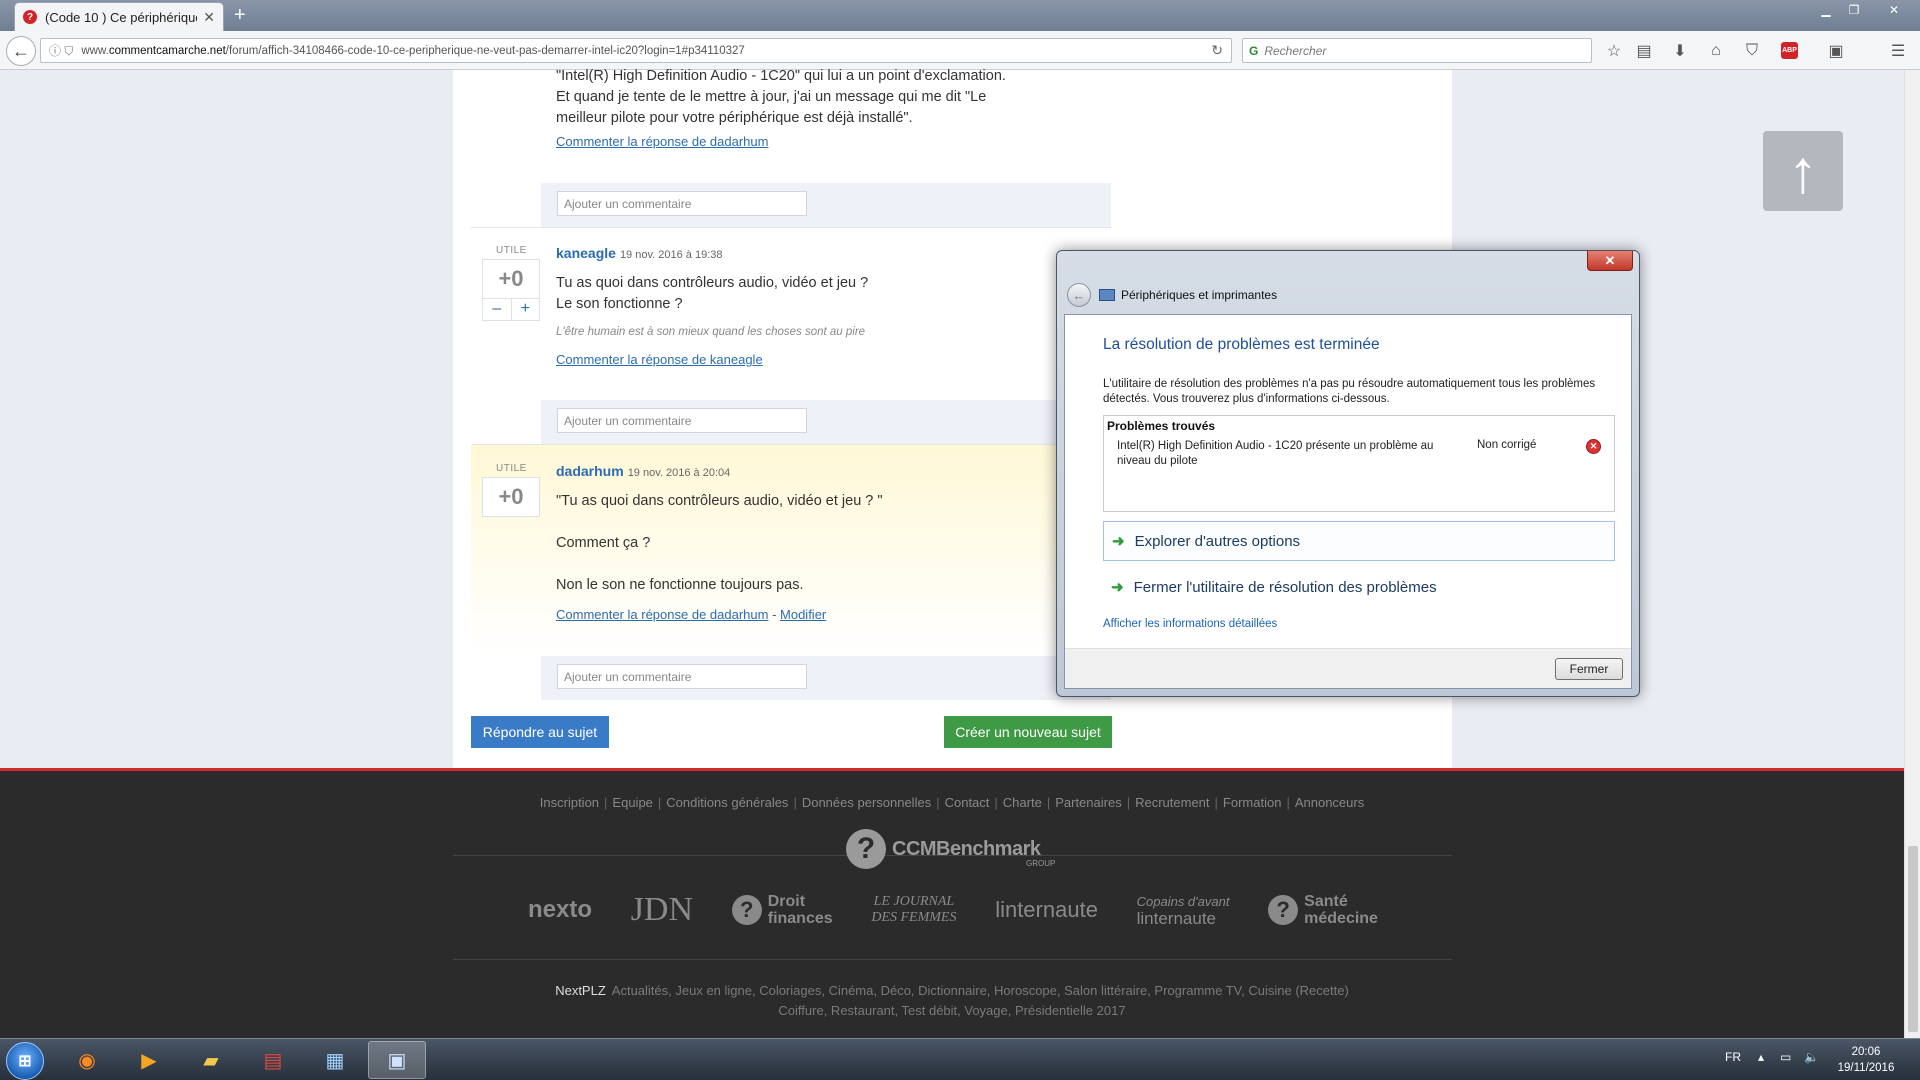  Describe the element at coordinates (560, 910) in the screenshot. I see `nexto-logo: nexto` at that location.